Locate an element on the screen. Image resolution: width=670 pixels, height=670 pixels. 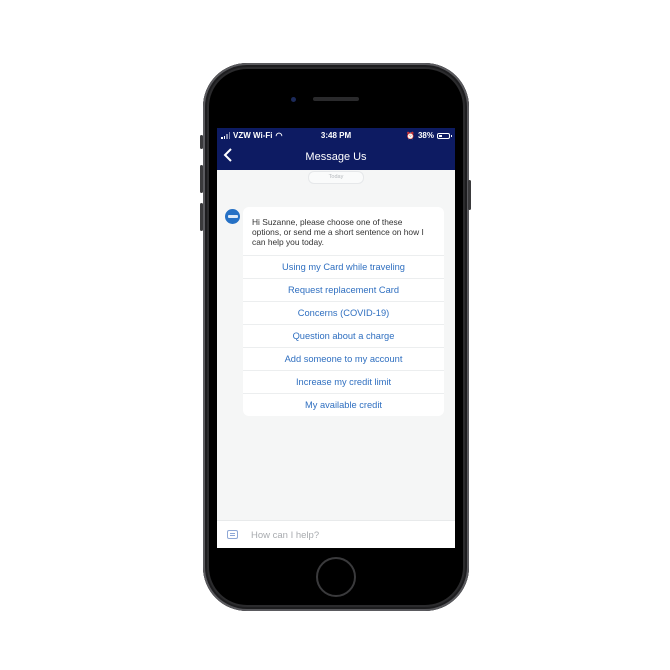
keyboard-icon is located at coordinates (232, 534).